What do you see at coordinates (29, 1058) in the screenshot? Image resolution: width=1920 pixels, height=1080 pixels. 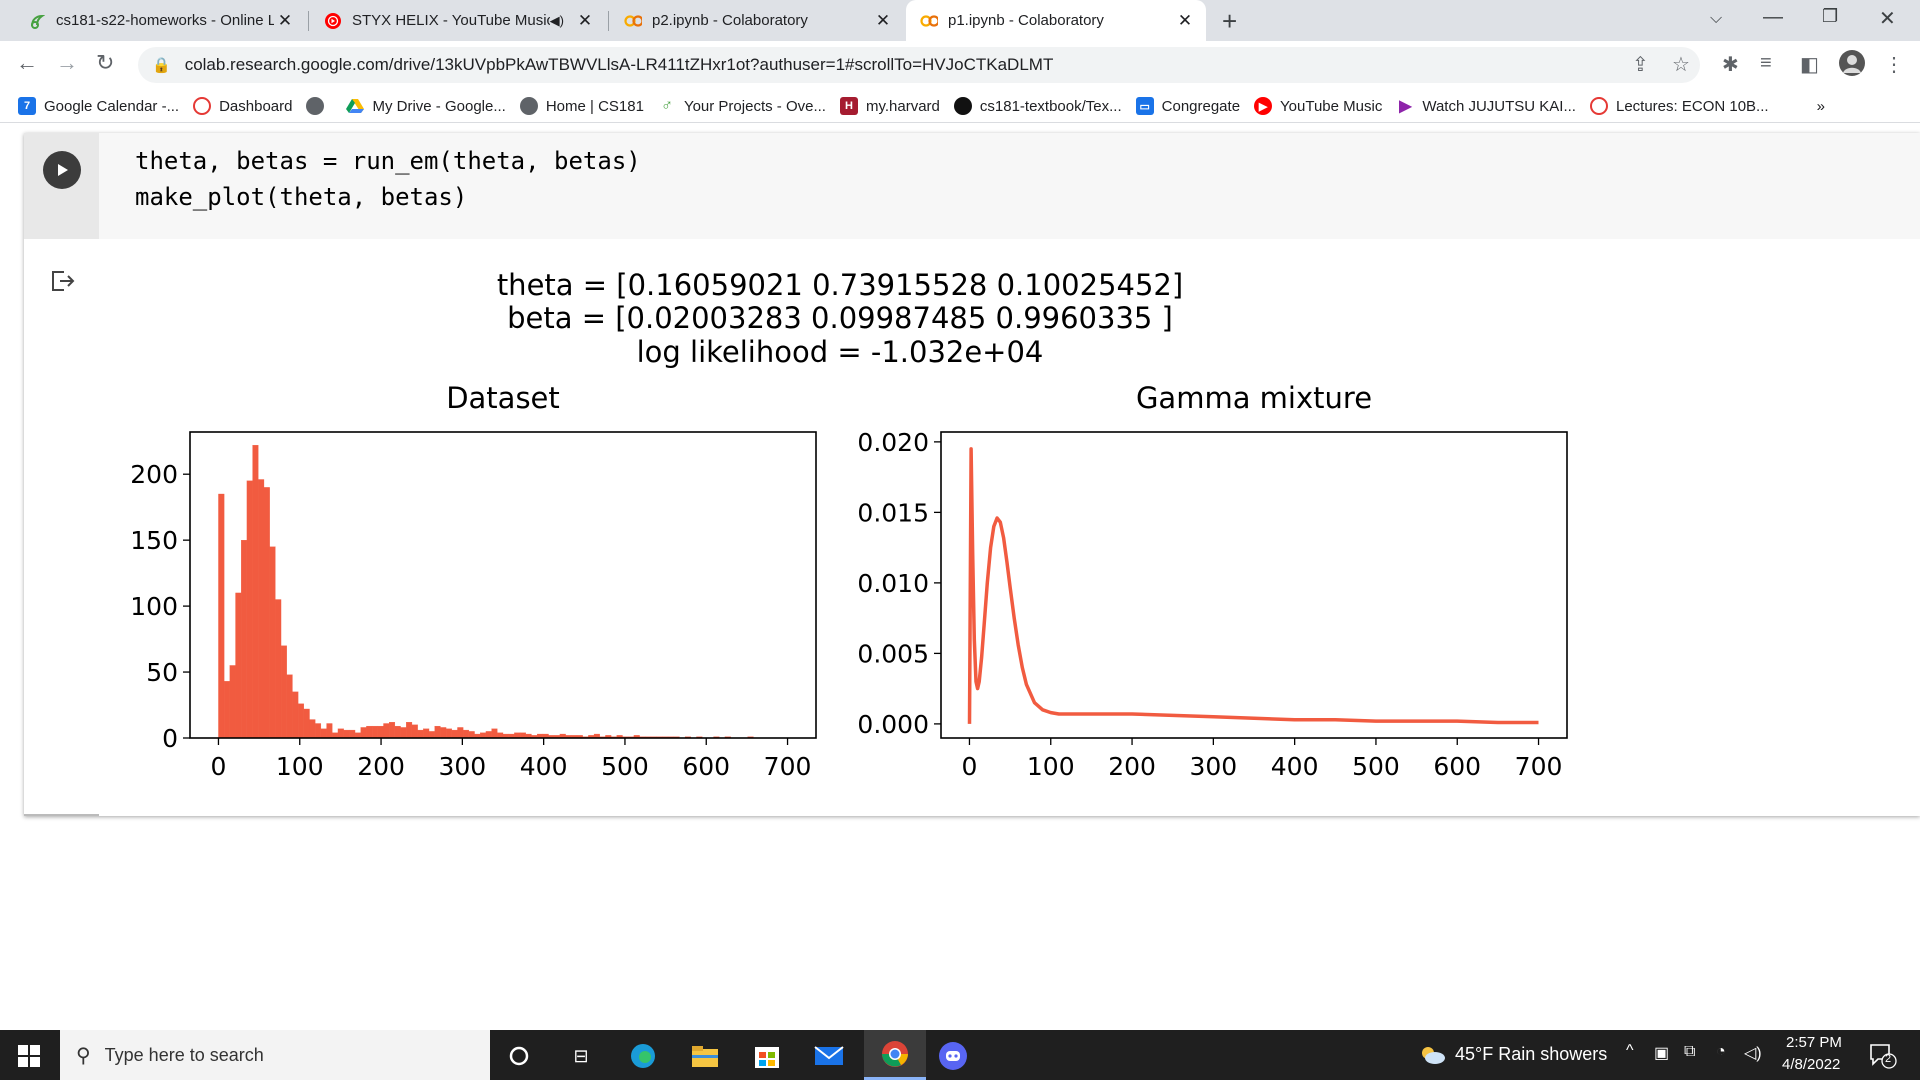 I see `windows-start-icon` at bounding box center [29, 1058].